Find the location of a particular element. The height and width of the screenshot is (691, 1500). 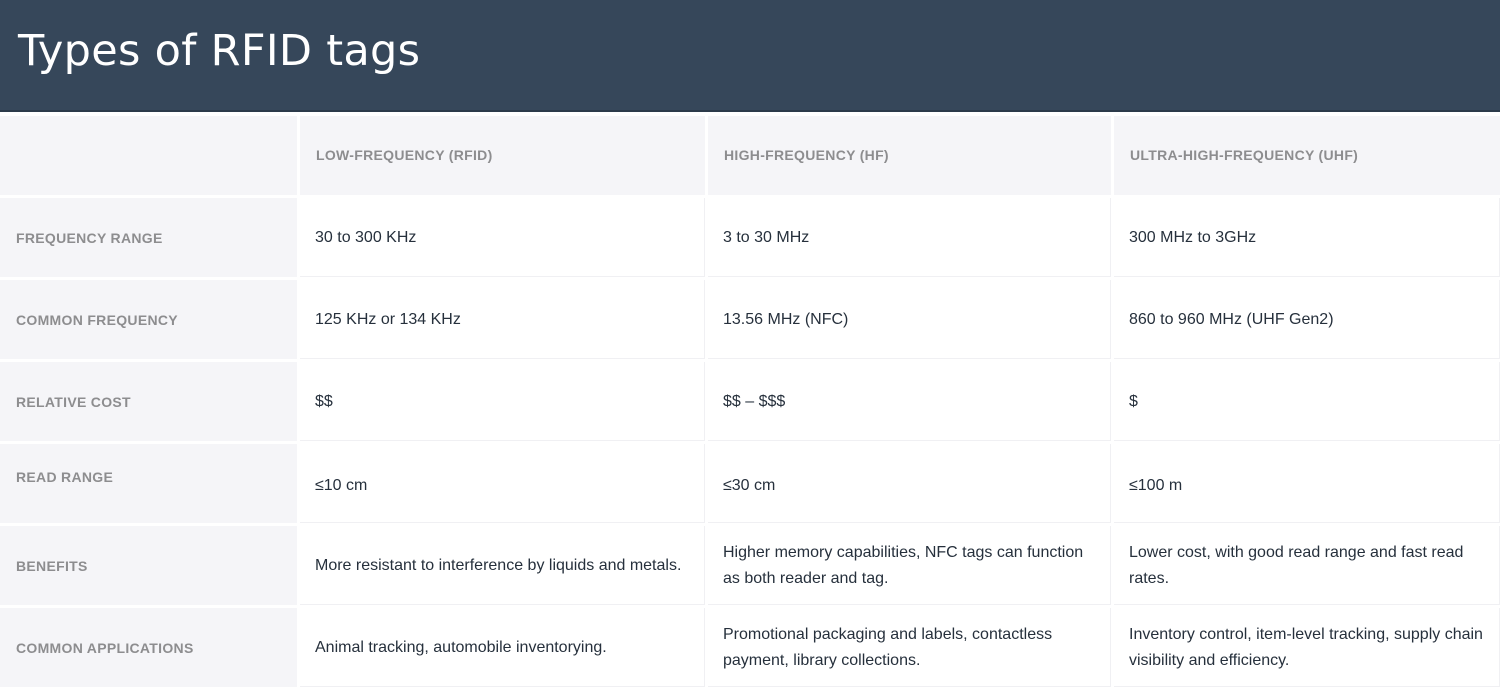

row-label: FREQUENCY RANGE is located at coordinates (148, 237).